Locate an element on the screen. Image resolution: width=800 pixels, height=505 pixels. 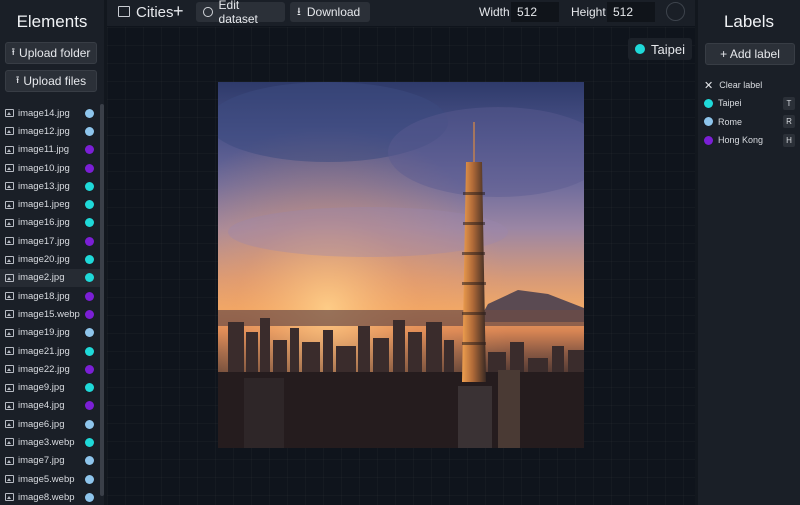
labels-title: Labels is located at coordinates (749, 21).